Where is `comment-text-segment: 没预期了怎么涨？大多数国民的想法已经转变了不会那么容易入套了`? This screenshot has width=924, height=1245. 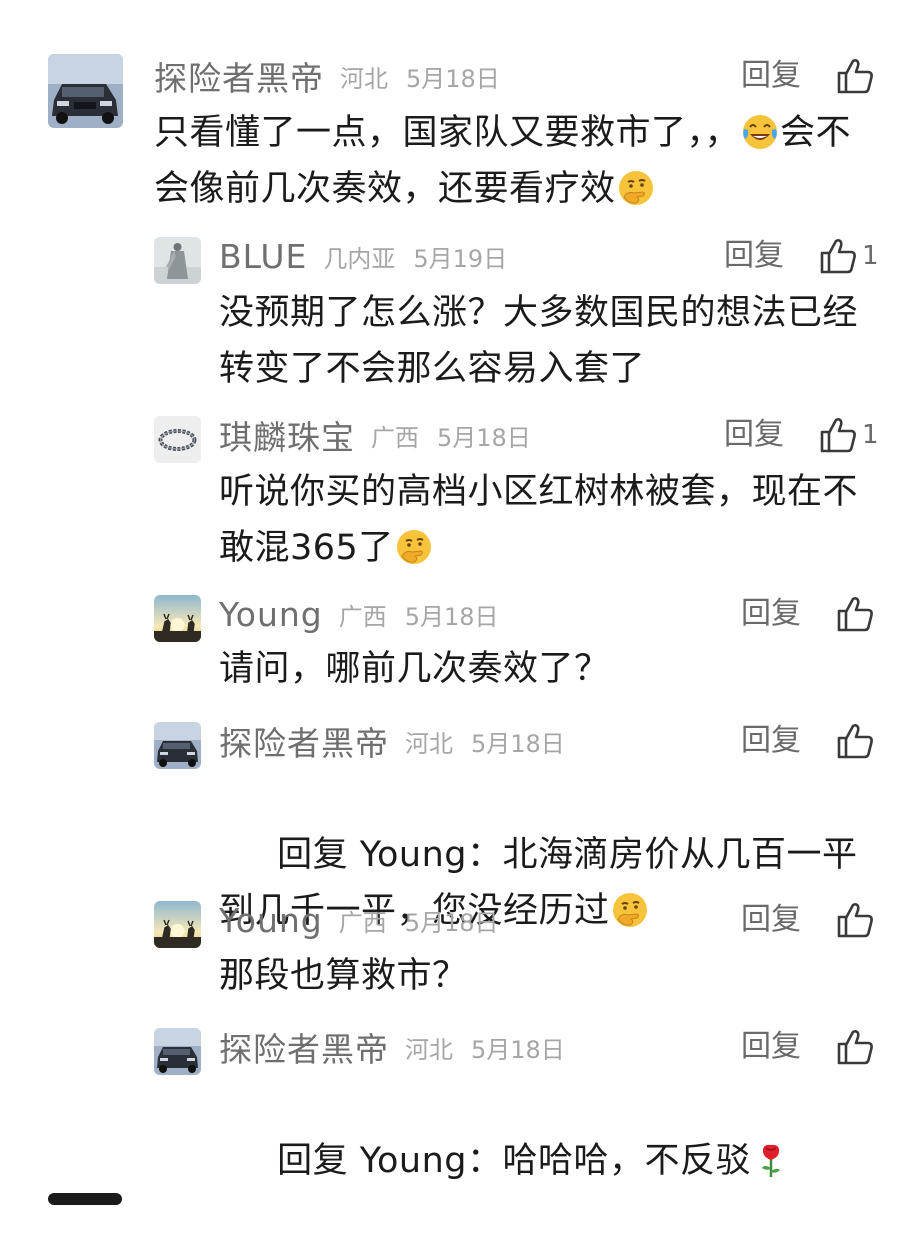
comment-text-segment: 没预期了怎么涨？大多数国民的想法已经转变了不会那么容易入套了 is located at coordinates (539, 341).